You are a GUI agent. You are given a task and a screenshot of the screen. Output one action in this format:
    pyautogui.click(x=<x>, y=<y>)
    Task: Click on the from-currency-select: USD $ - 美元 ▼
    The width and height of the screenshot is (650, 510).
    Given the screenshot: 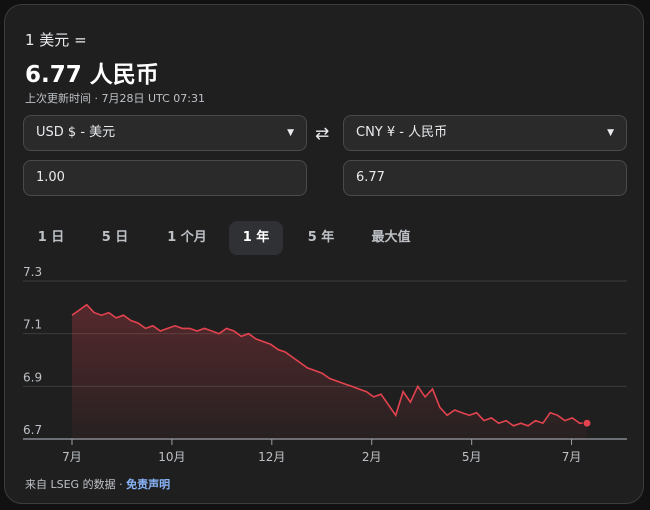 What is the action you would take?
    pyautogui.click(x=165, y=133)
    